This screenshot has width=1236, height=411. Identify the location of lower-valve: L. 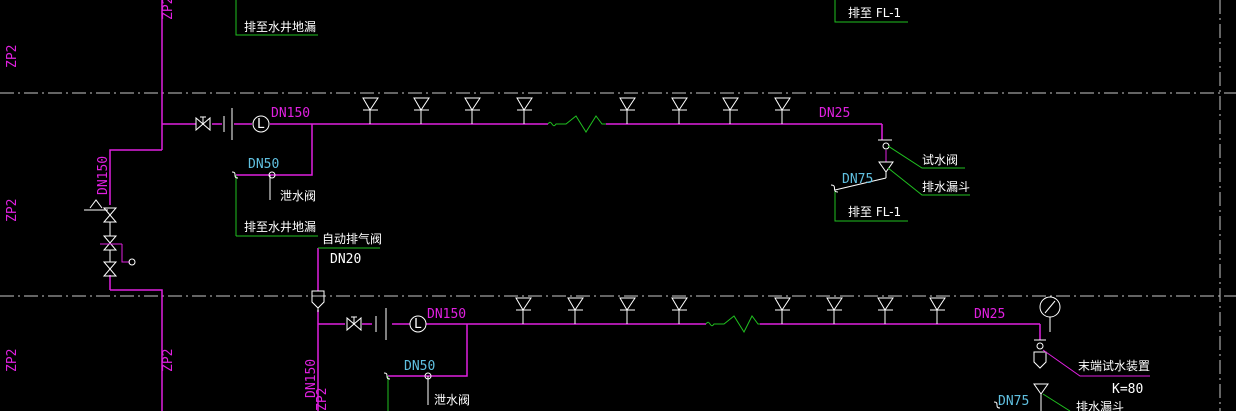
(386, 324).